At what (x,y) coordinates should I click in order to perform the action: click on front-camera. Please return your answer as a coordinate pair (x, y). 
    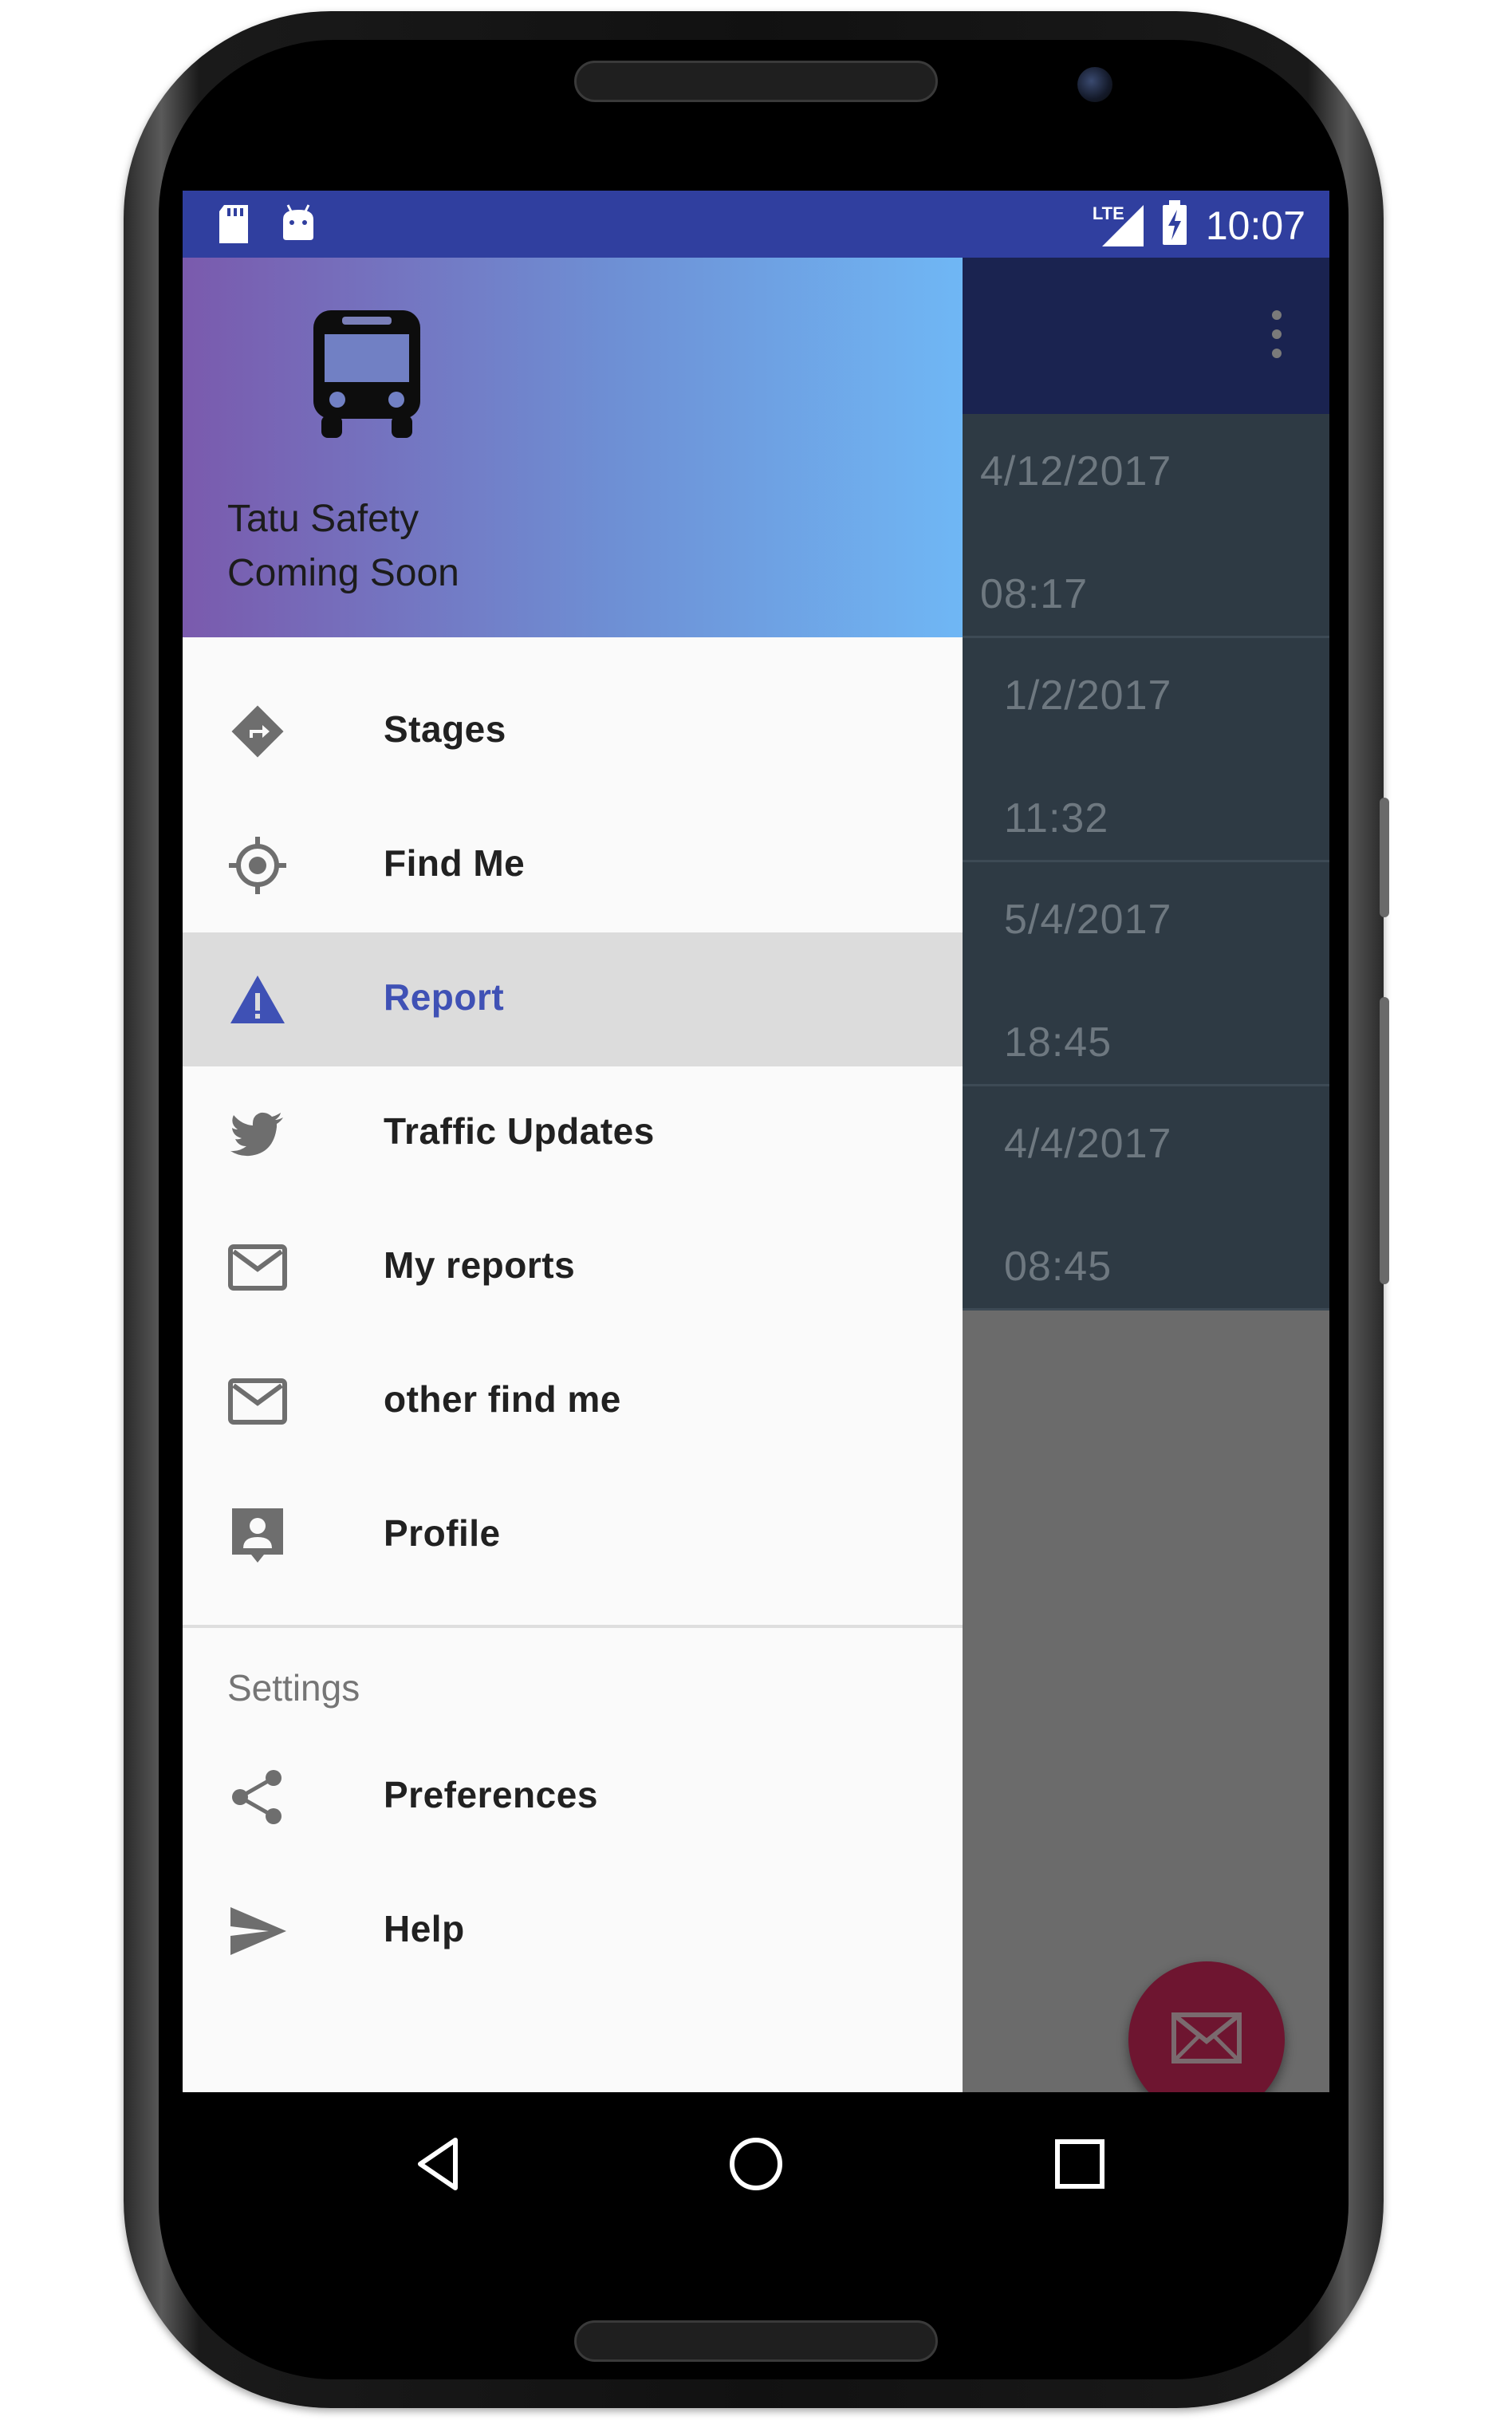
    Looking at the image, I should click on (1094, 84).